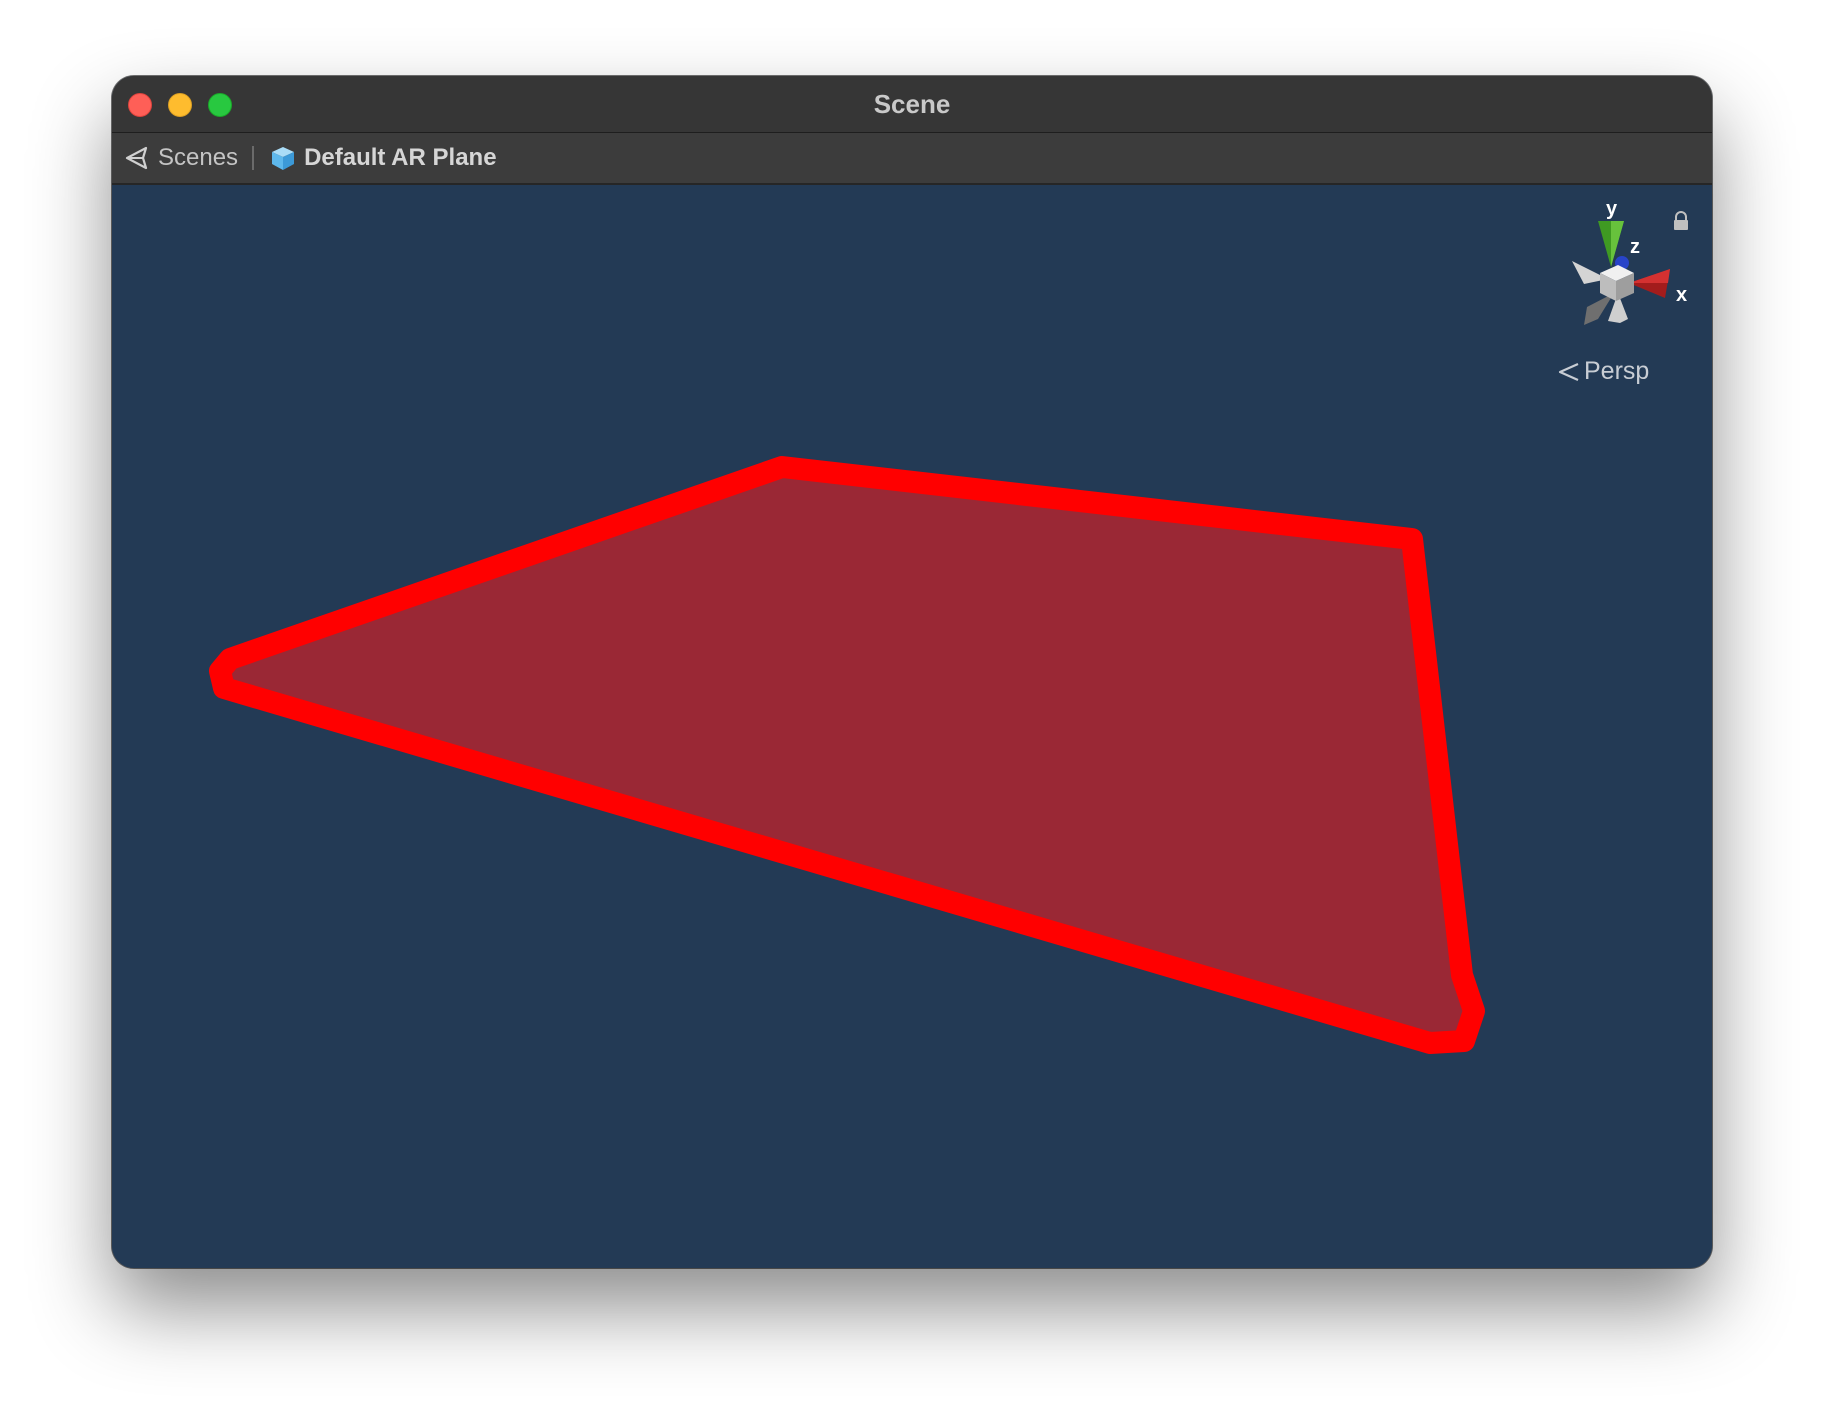 The width and height of the screenshot is (1824, 1418). What do you see at coordinates (253, 158) in the screenshot?
I see `breadcrumb-separator` at bounding box center [253, 158].